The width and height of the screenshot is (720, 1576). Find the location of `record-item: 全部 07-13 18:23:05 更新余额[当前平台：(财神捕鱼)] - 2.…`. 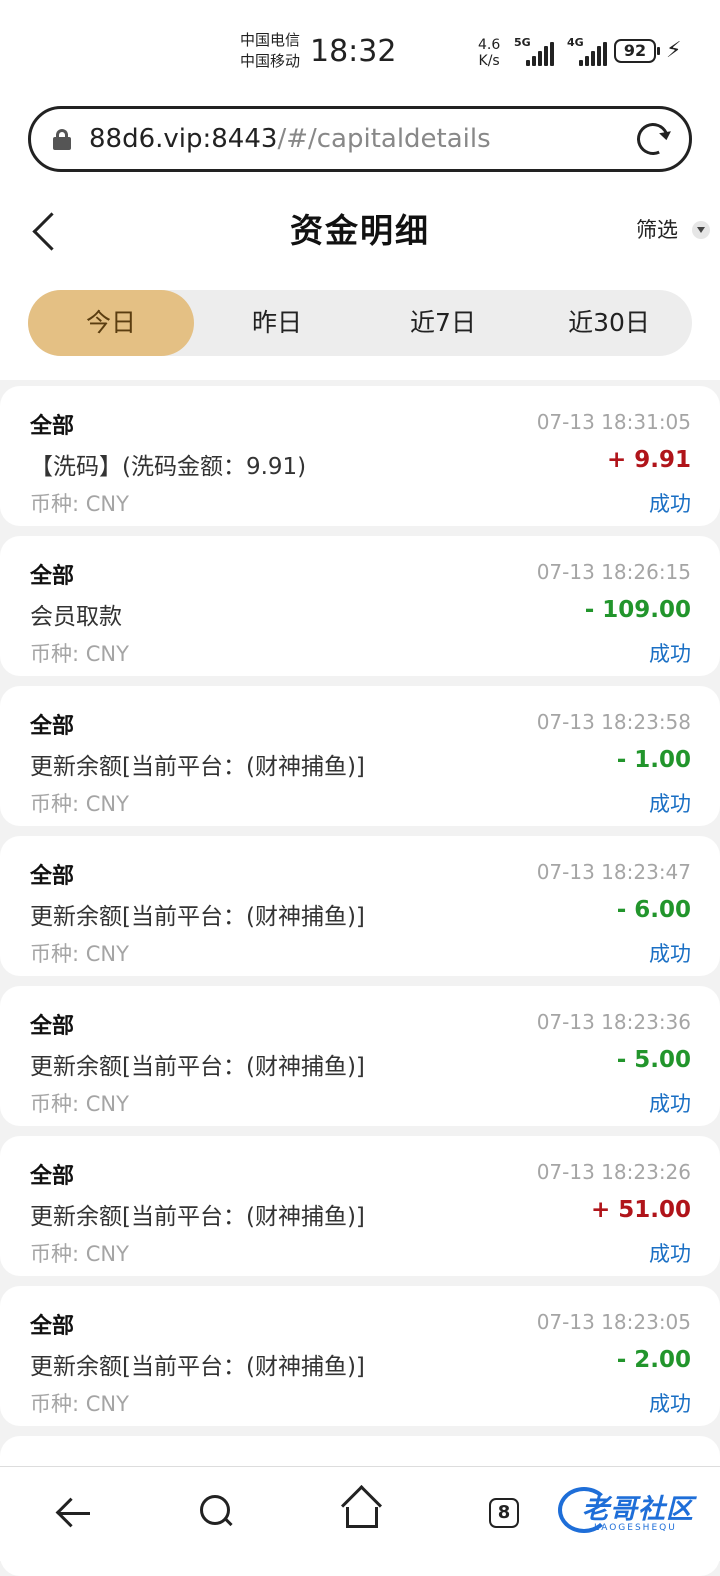

record-item: 全部 07-13 18:23:05 更新余额[当前平台：(财神捕鱼)] - 2.… is located at coordinates (360, 1356).